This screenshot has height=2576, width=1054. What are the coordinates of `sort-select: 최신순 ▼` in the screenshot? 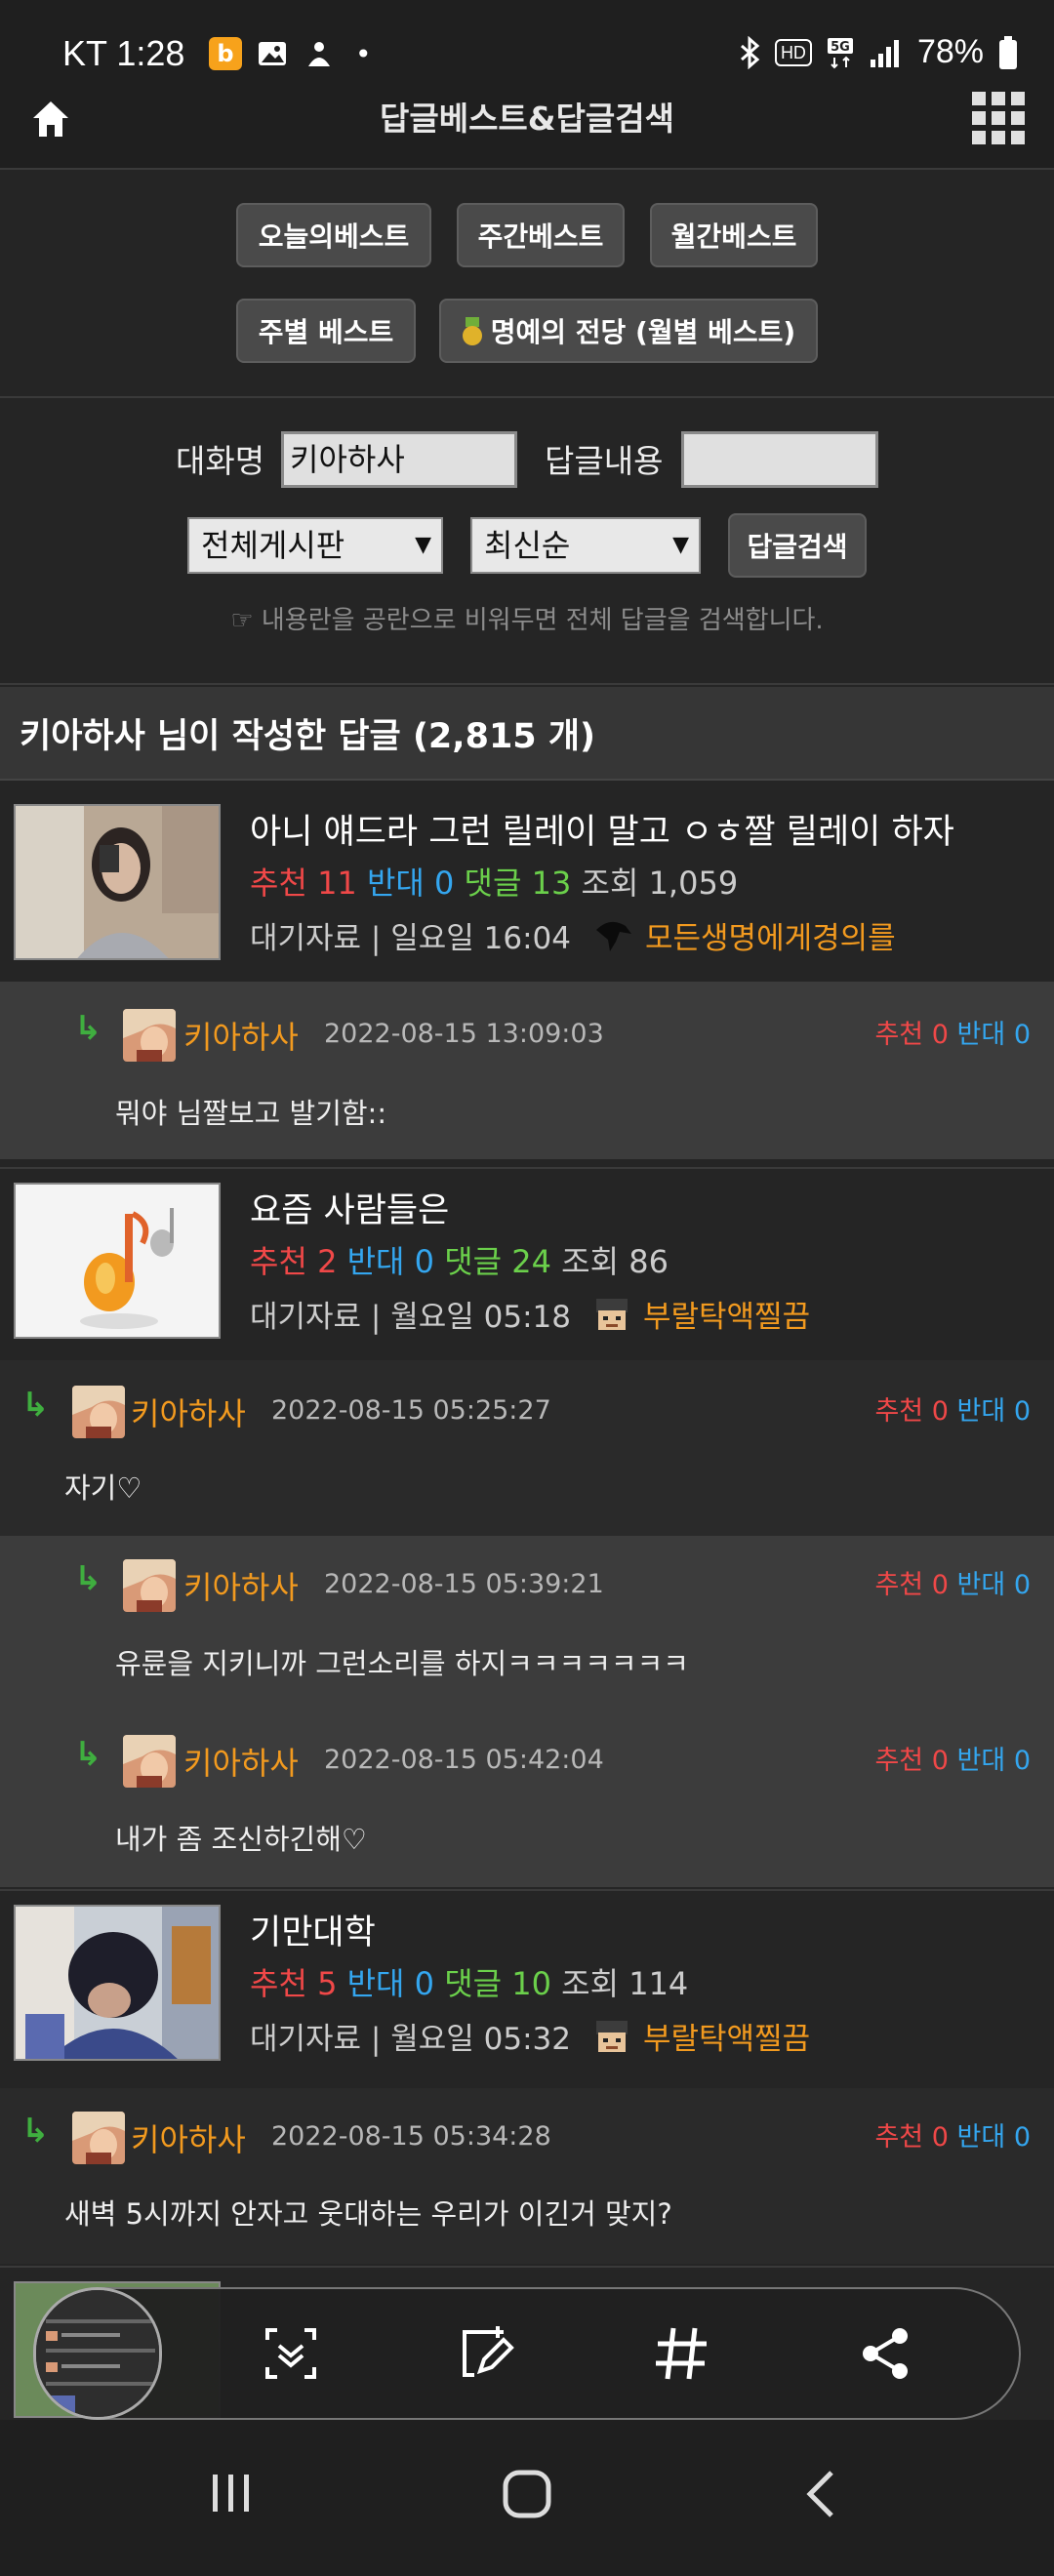 It's located at (585, 545).